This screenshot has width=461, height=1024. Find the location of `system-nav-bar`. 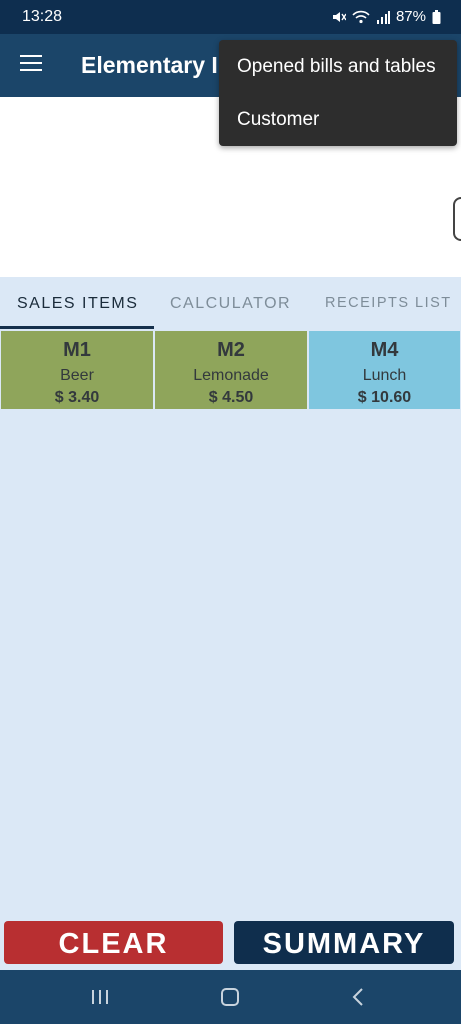

system-nav-bar is located at coordinates (230, 997).